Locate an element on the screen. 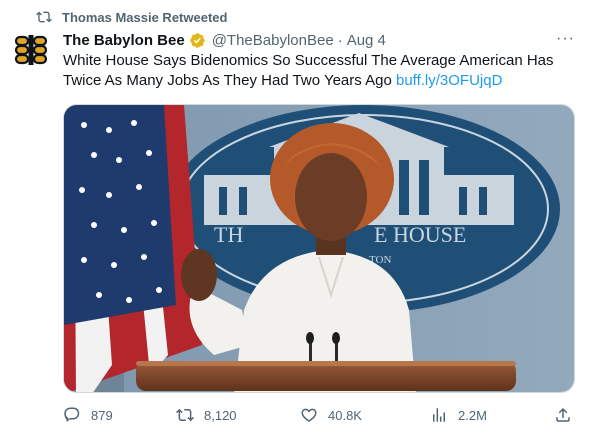 The height and width of the screenshot is (438, 593). author-handle: @TheBabylonBee is located at coordinates (273, 40).